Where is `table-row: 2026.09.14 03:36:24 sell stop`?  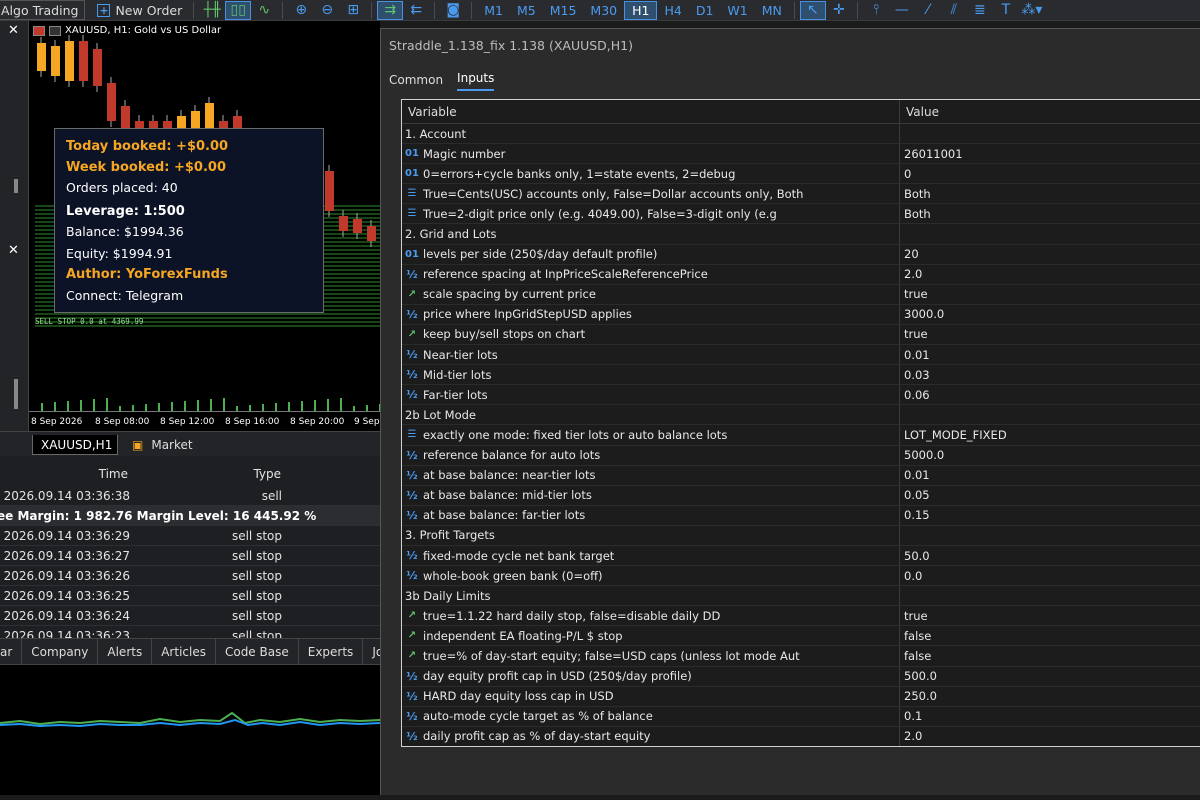
table-row: 2026.09.14 03:36:24 sell stop is located at coordinates (190, 616).